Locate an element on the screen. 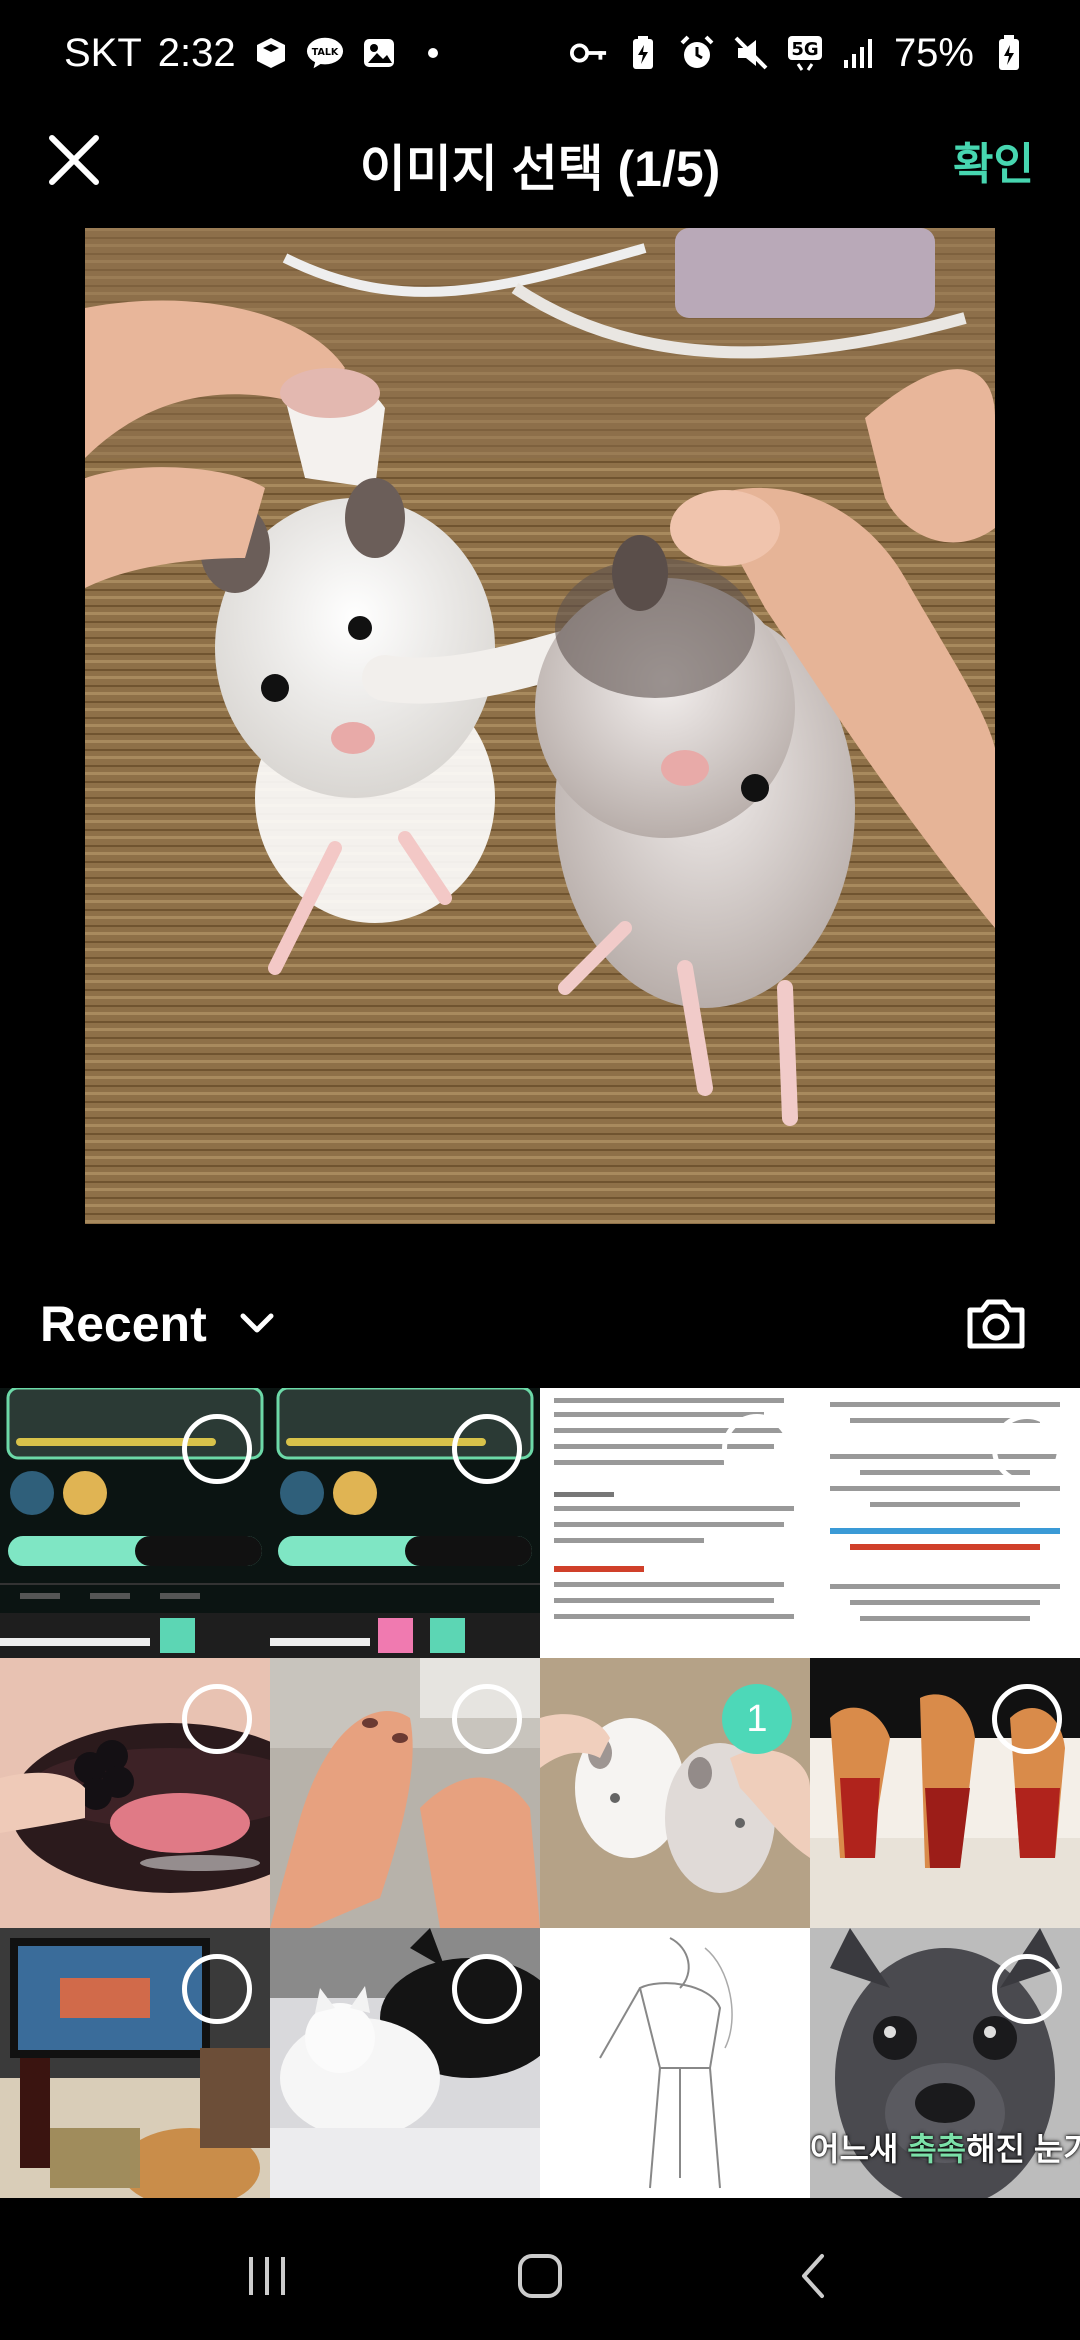 This screenshot has width=1080, height=2340. back-button is located at coordinates (813, 2276).